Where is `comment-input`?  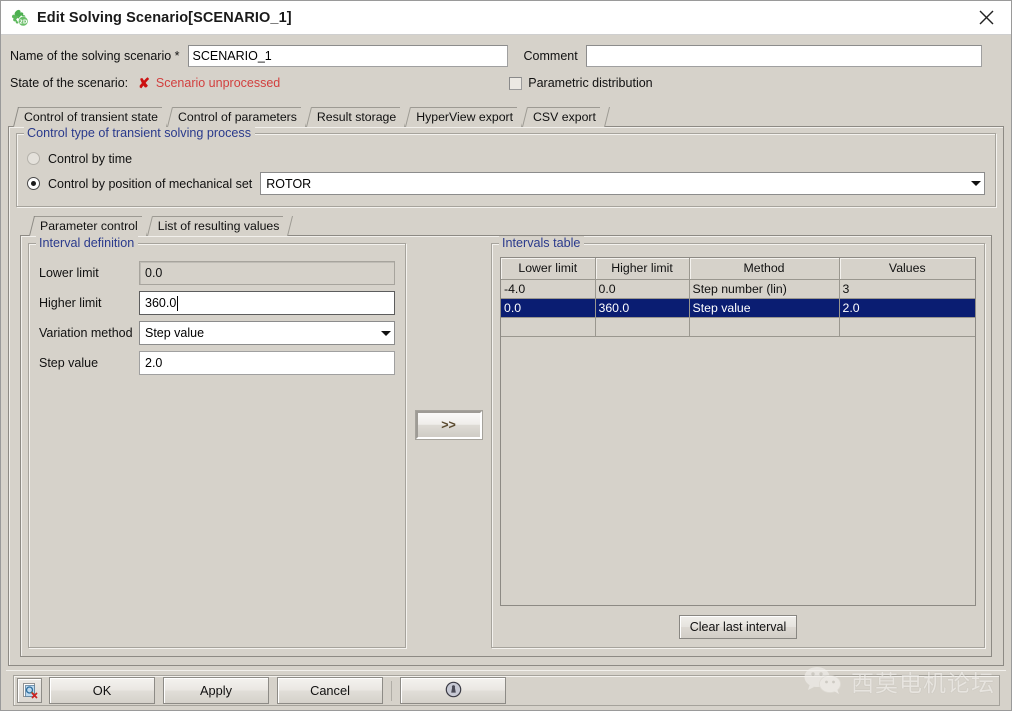 comment-input is located at coordinates (783, 55).